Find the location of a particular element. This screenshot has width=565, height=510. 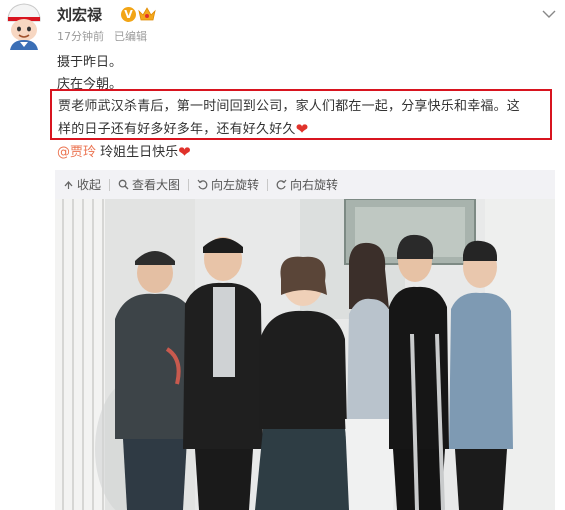

avatar is located at coordinates (24, 26).